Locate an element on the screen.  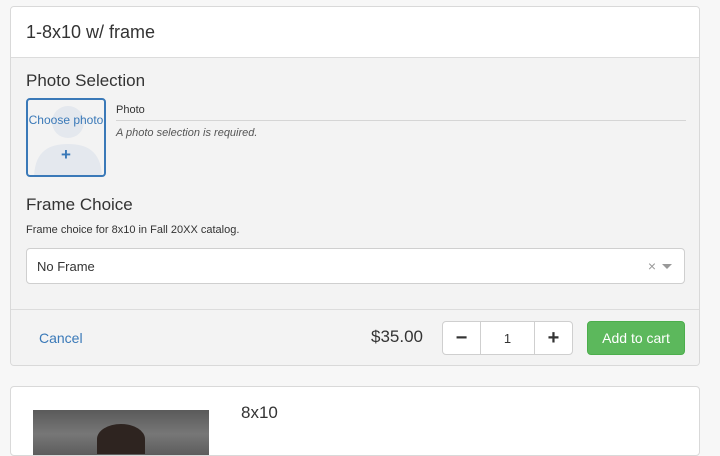
photo-field-label: Photo is located at coordinates (401, 112).